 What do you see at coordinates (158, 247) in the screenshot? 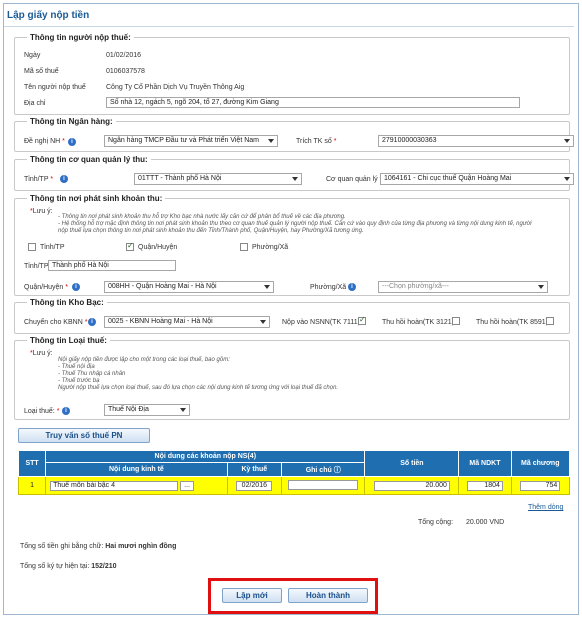
I see `district-checkbox-label: Quận/Huyện` at bounding box center [158, 247].